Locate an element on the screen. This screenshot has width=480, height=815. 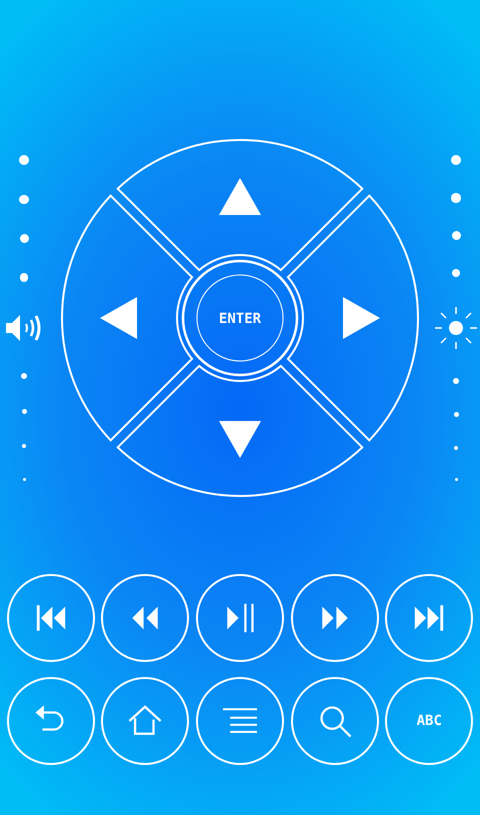
search-button is located at coordinates (334, 721).